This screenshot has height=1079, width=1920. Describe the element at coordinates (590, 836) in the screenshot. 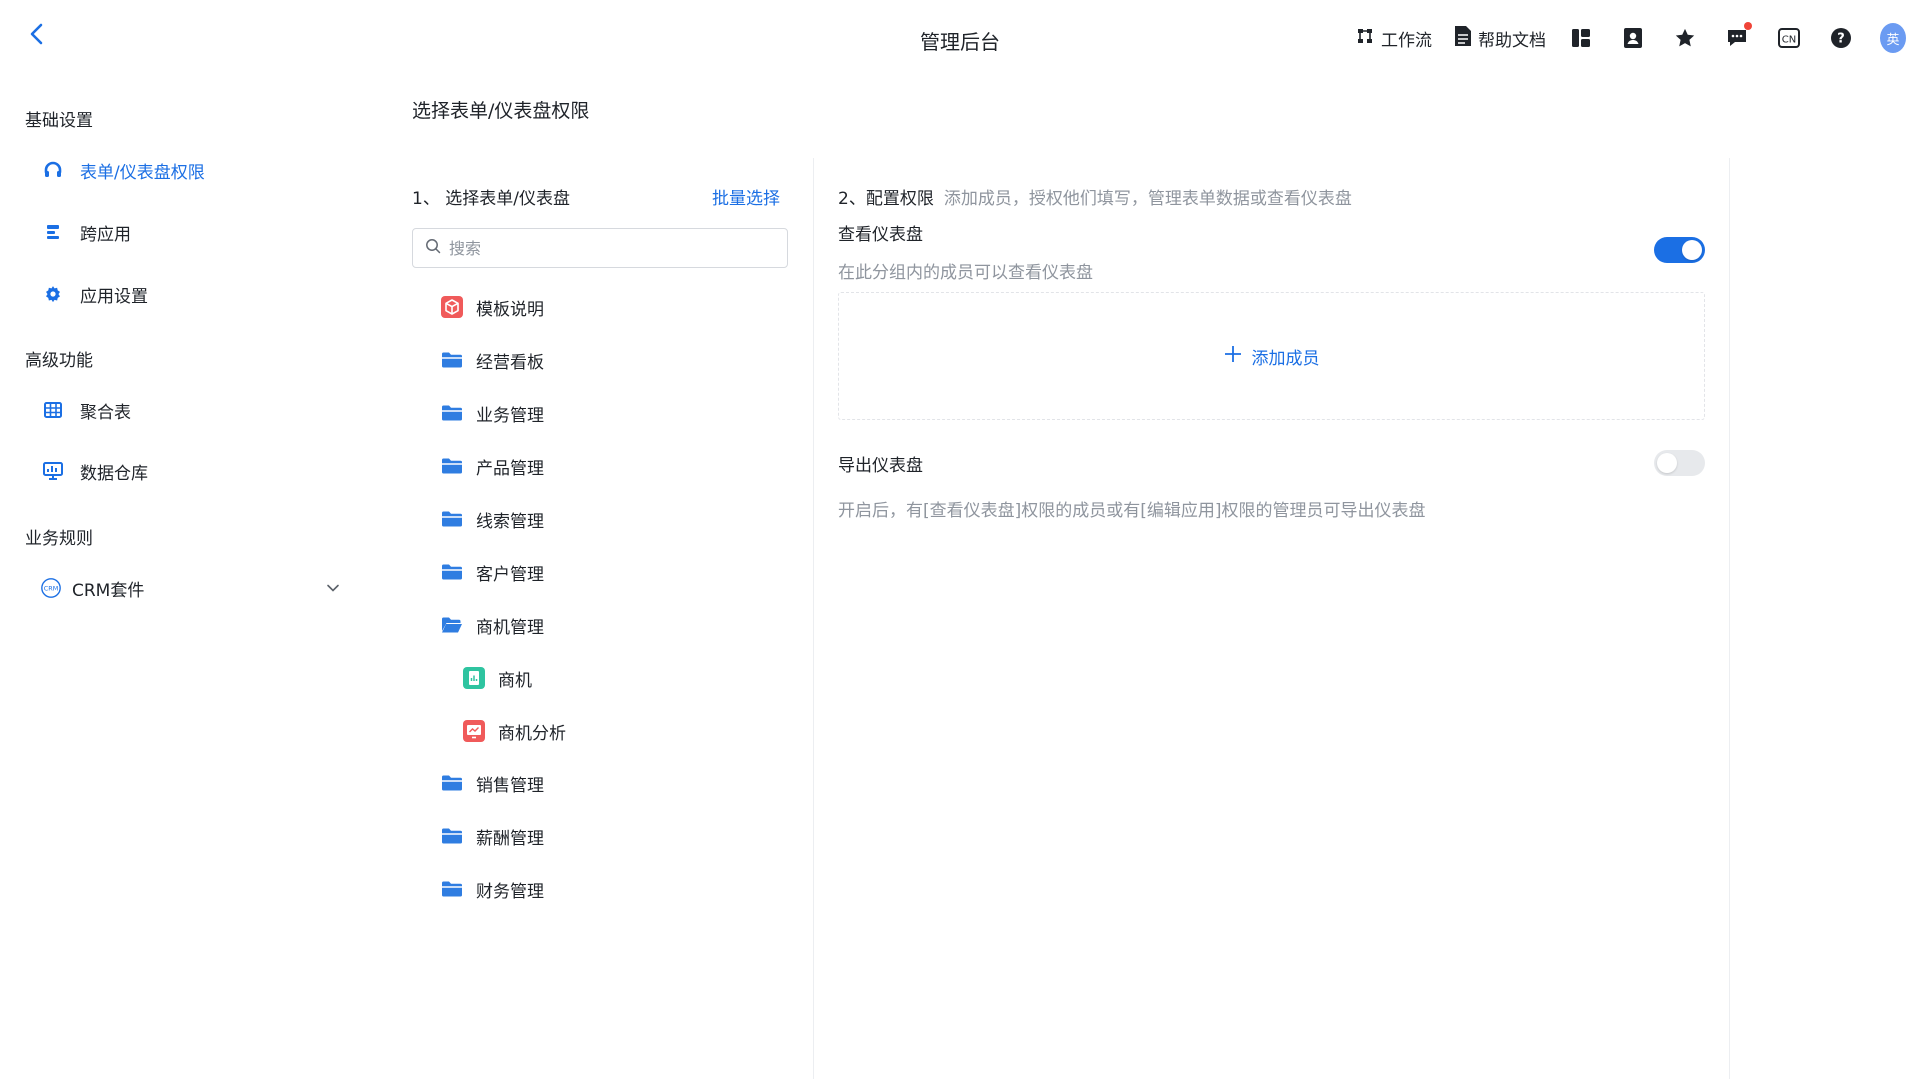

I see `tree-item-folder: 薪酬管理` at that location.